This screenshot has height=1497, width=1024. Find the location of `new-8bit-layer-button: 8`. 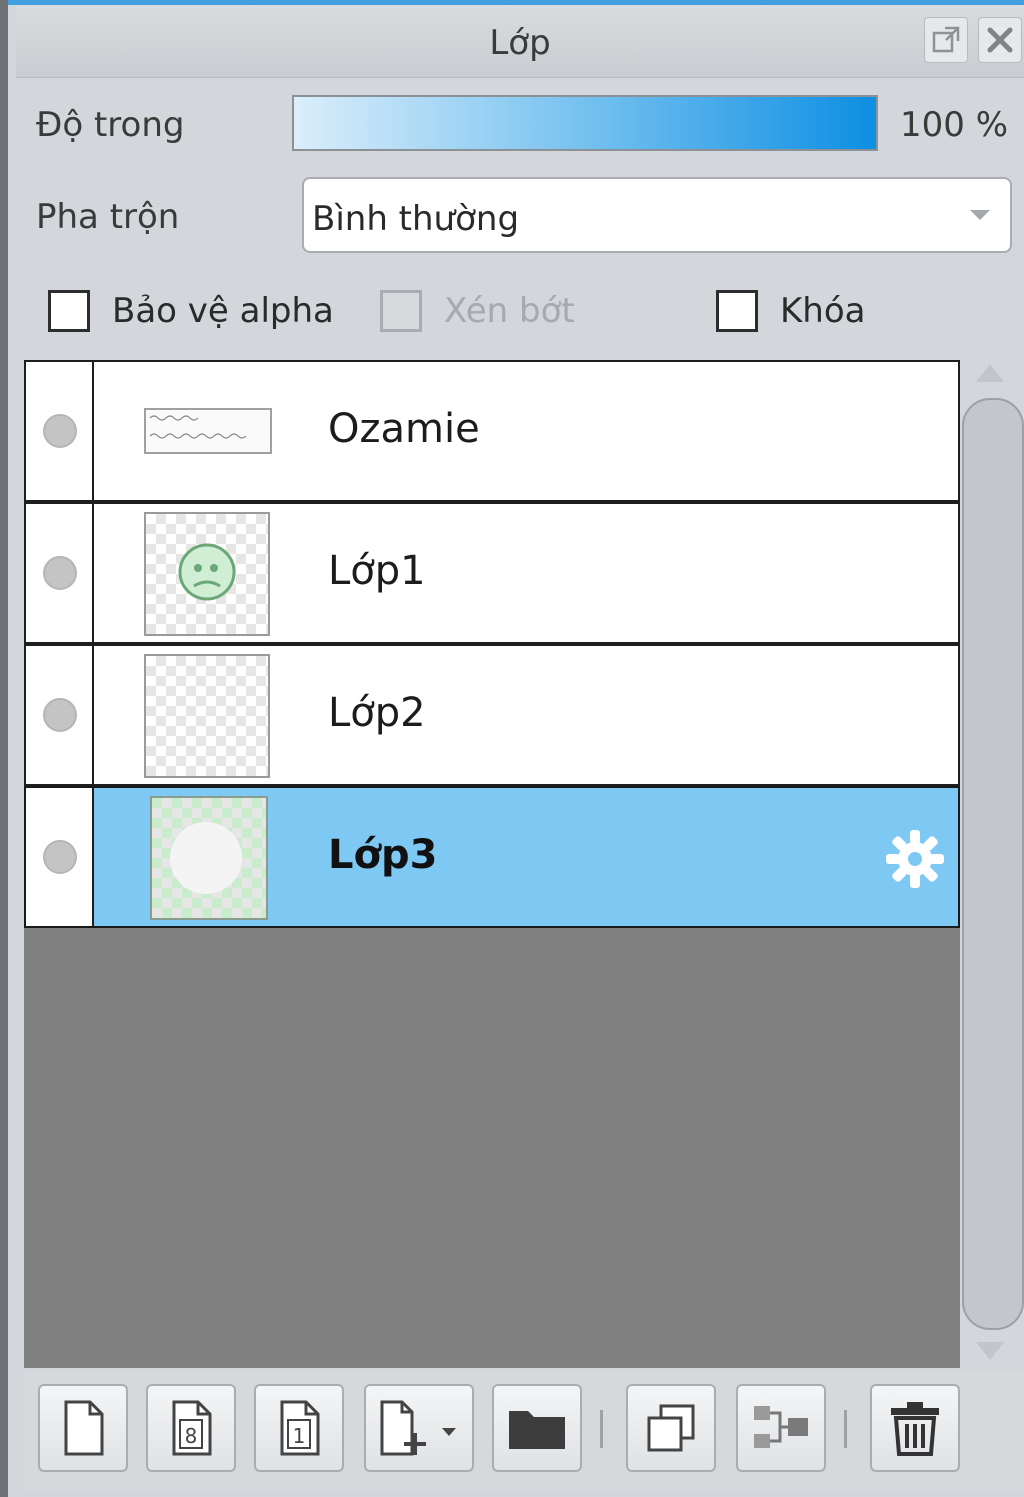

new-8bit-layer-button: 8 is located at coordinates (191, 1428).